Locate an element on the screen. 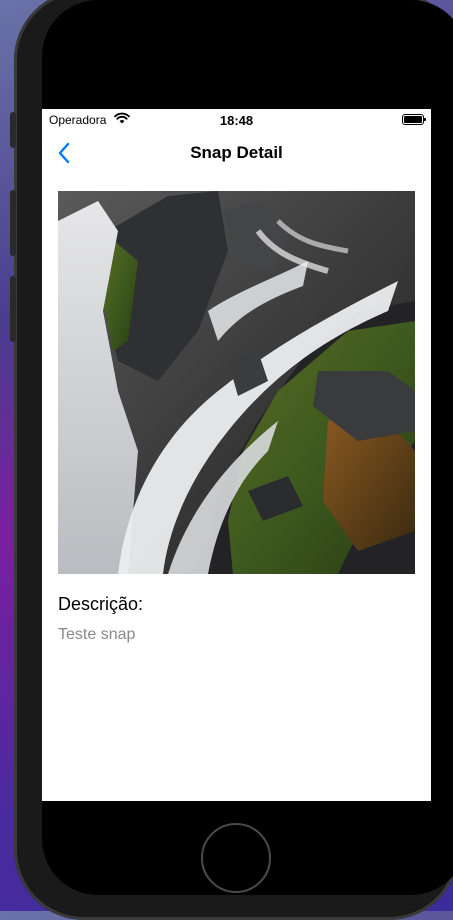 The height and width of the screenshot is (920, 453). volume-up-button is located at coordinates (13, 223).